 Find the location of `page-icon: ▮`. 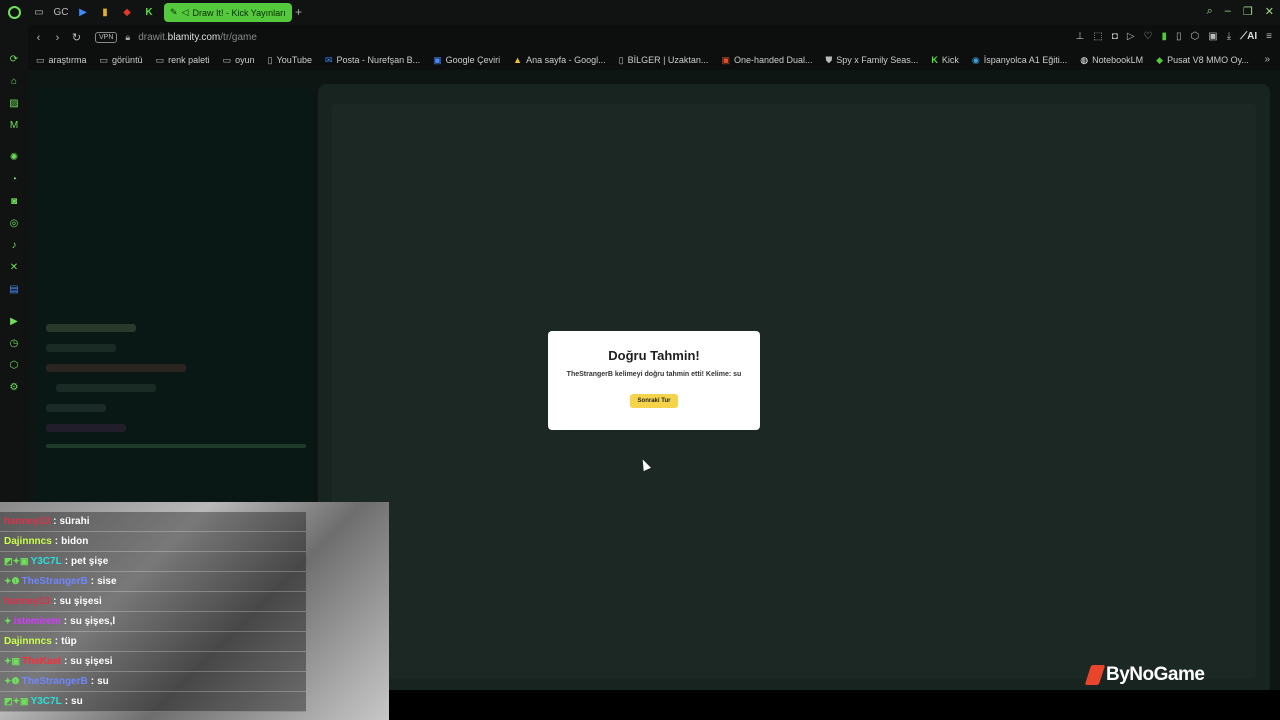

page-icon: ▮ is located at coordinates (1165, 36).